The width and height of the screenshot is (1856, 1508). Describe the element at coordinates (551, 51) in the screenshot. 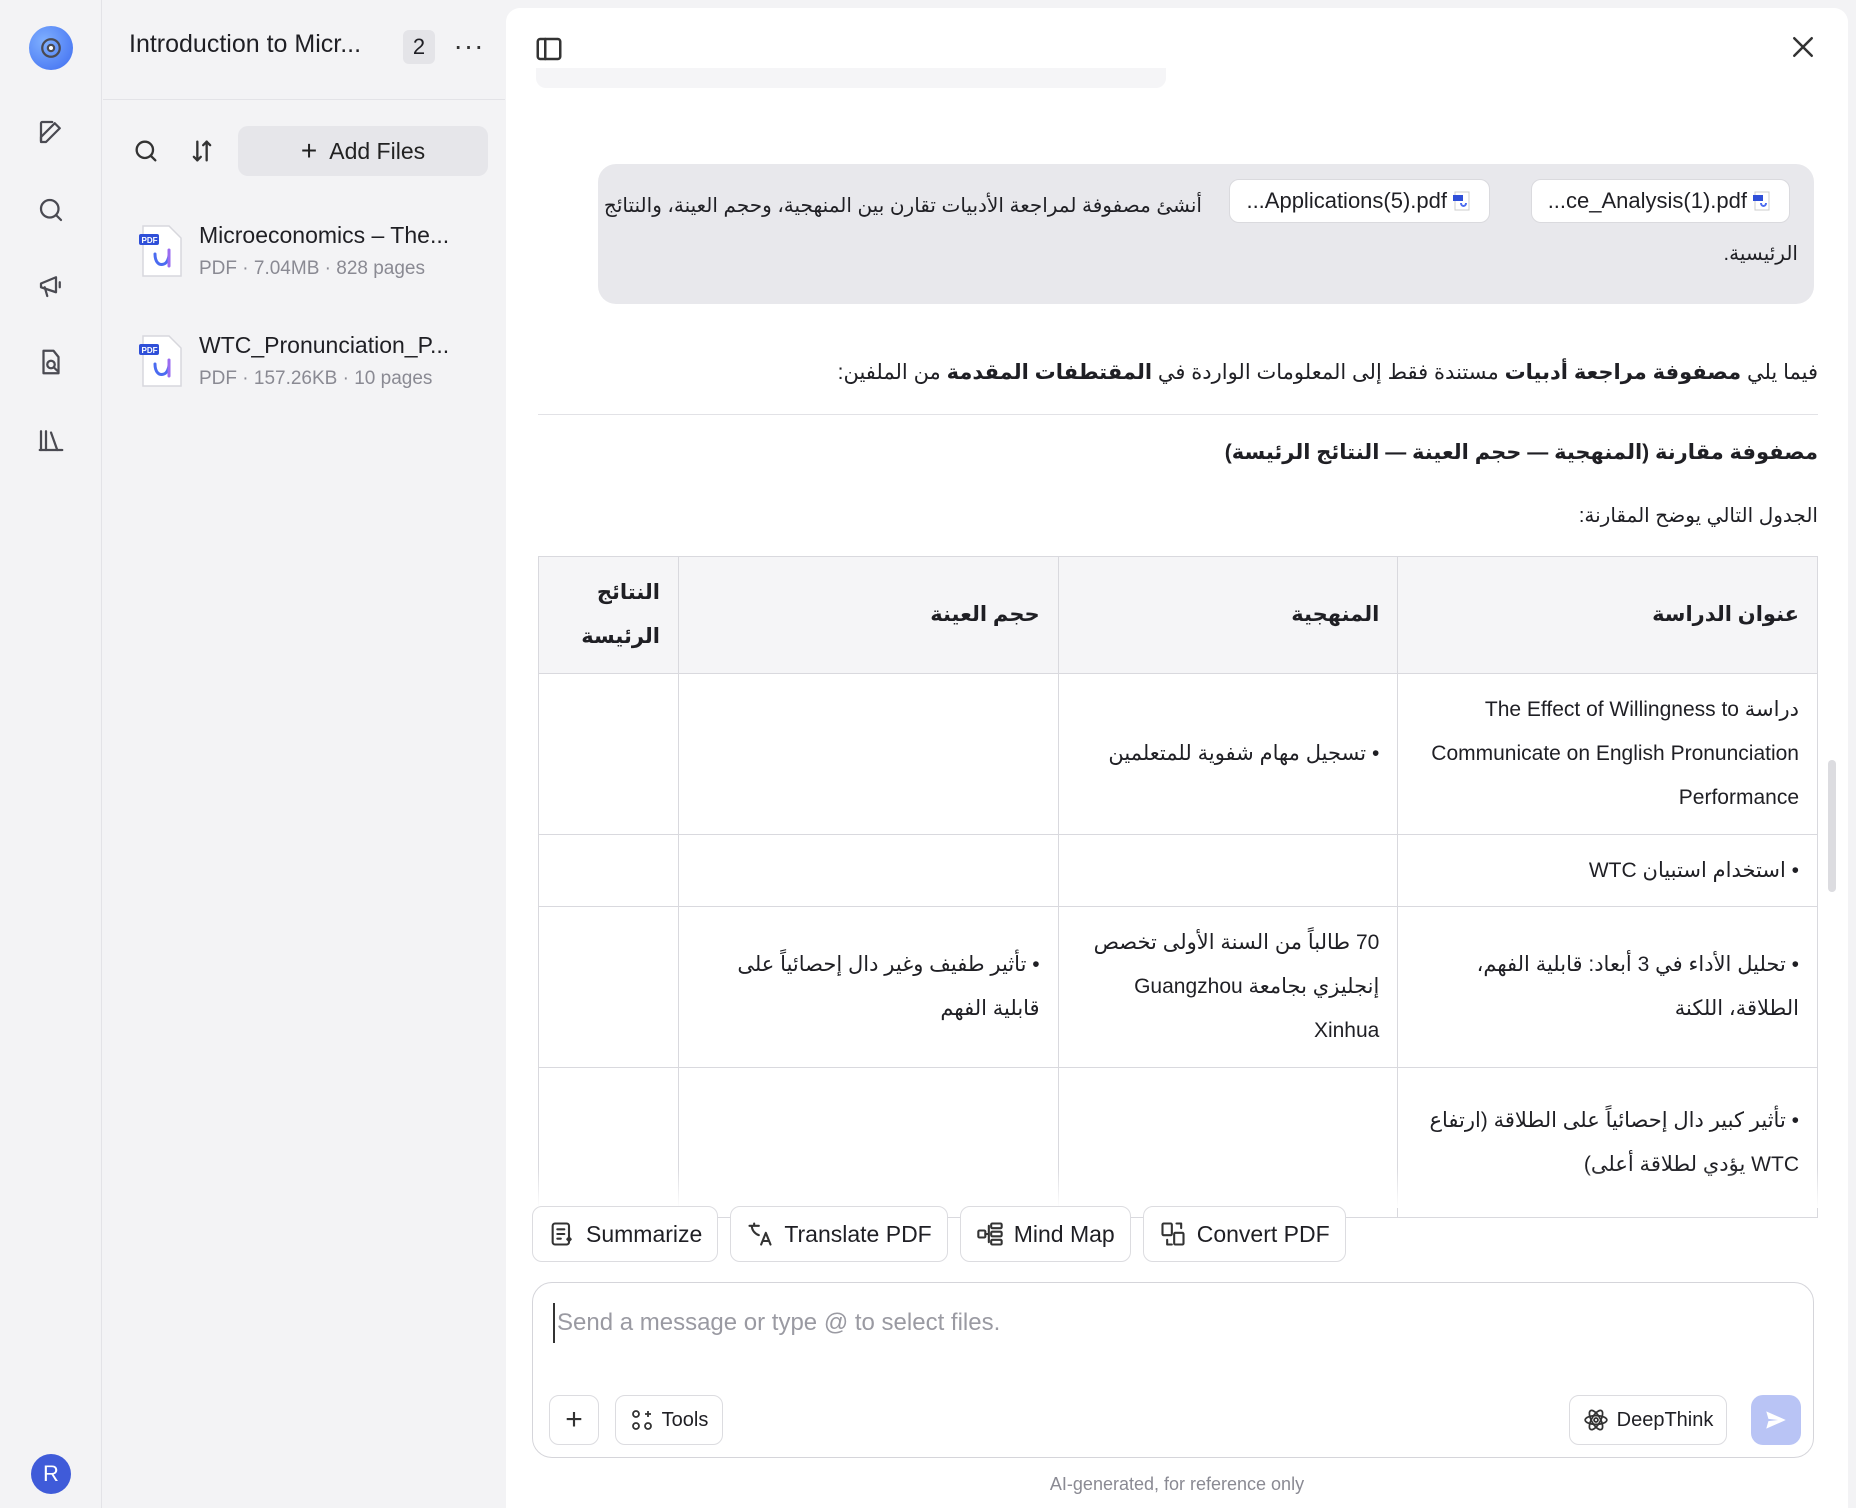

I see `sidebar-toggle-icon` at that location.